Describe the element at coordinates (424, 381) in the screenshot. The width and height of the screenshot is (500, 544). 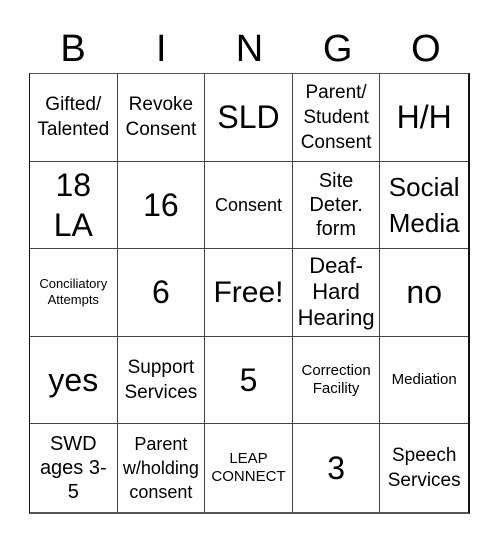
I see `bingo-cell: Mediation` at that location.